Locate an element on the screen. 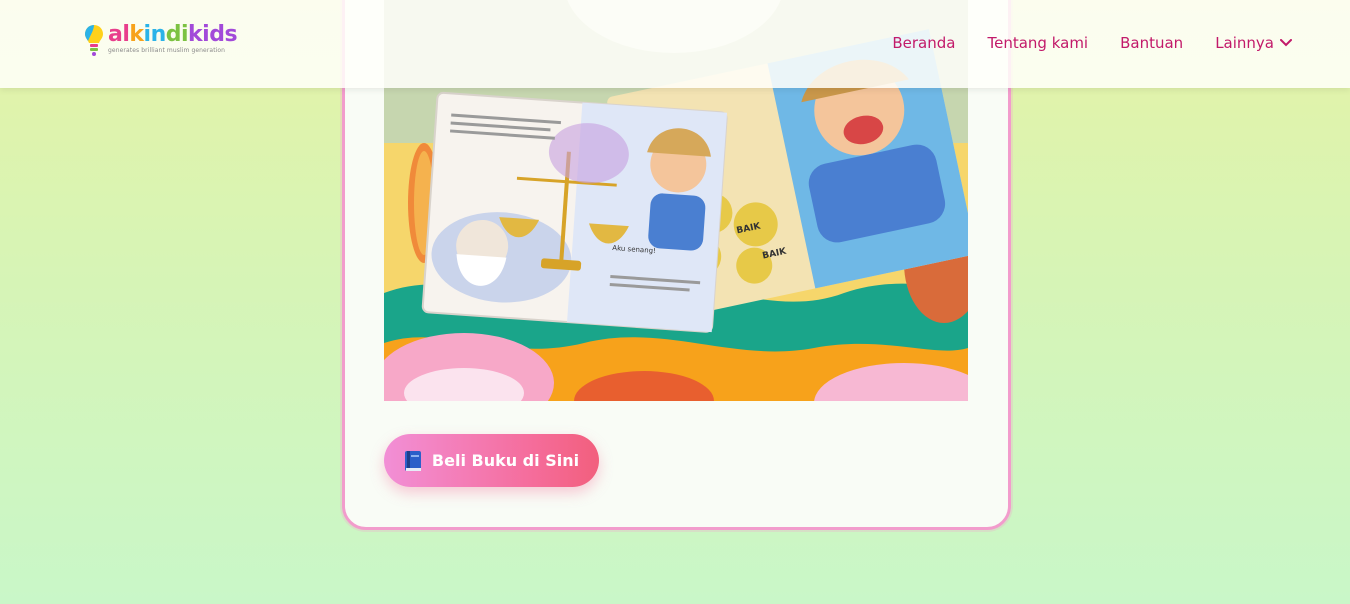  buy-book-label: Beli Buku di Sini is located at coordinates (505, 460).